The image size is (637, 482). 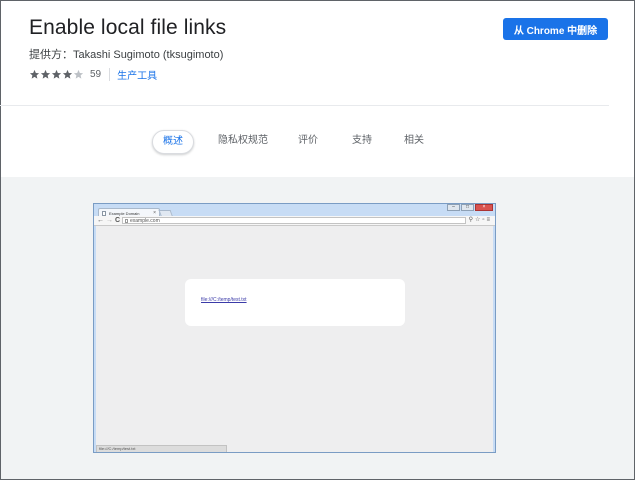 I want to click on content-card: file:///C:/temp/test.txt, so click(x=295, y=302).